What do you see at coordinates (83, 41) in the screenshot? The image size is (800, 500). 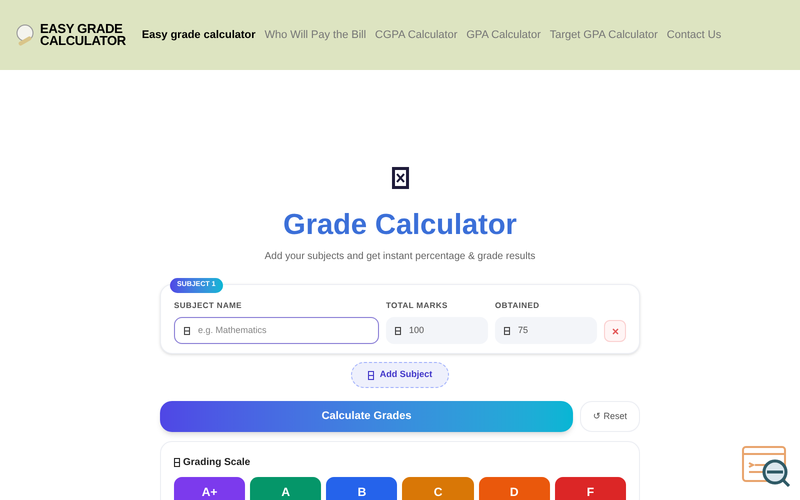 I see `logo-text: CALCULATOR` at bounding box center [83, 41].